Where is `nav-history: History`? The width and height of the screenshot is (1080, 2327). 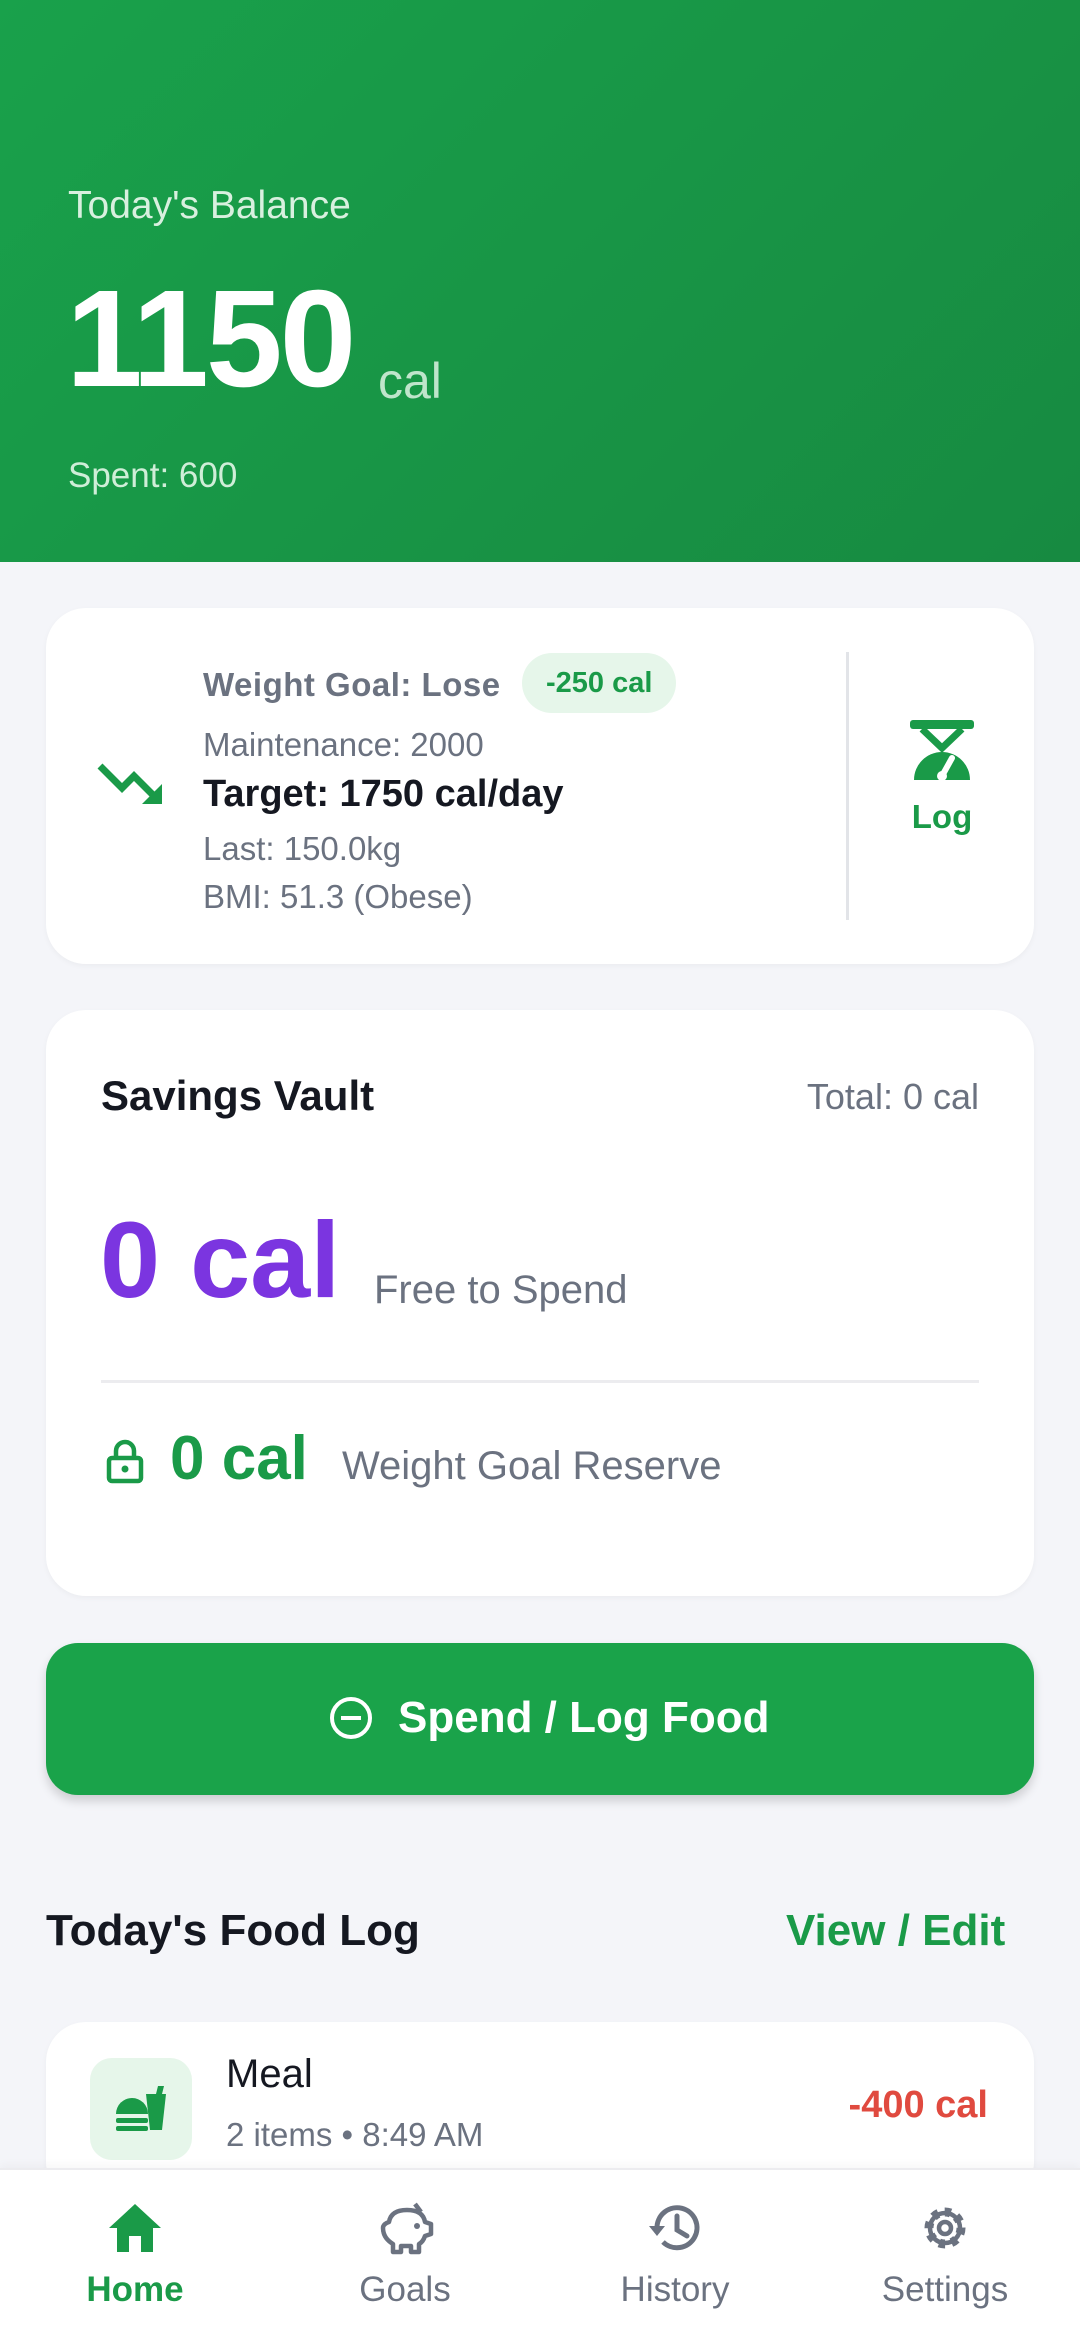 nav-history: History is located at coordinates (675, 2248).